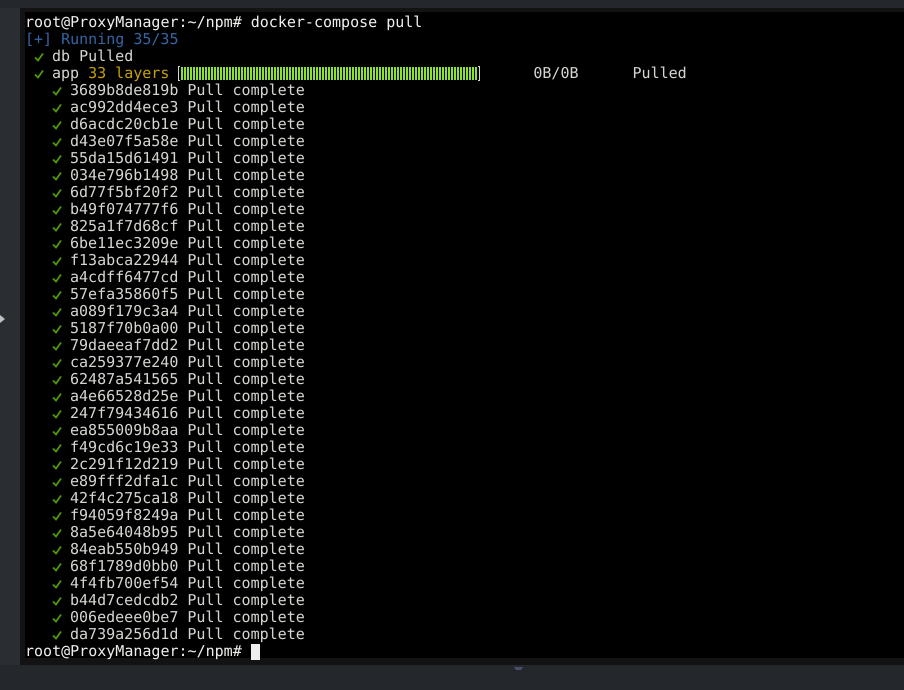  Describe the element at coordinates (61, 56) in the screenshot. I see `service-name: db` at that location.